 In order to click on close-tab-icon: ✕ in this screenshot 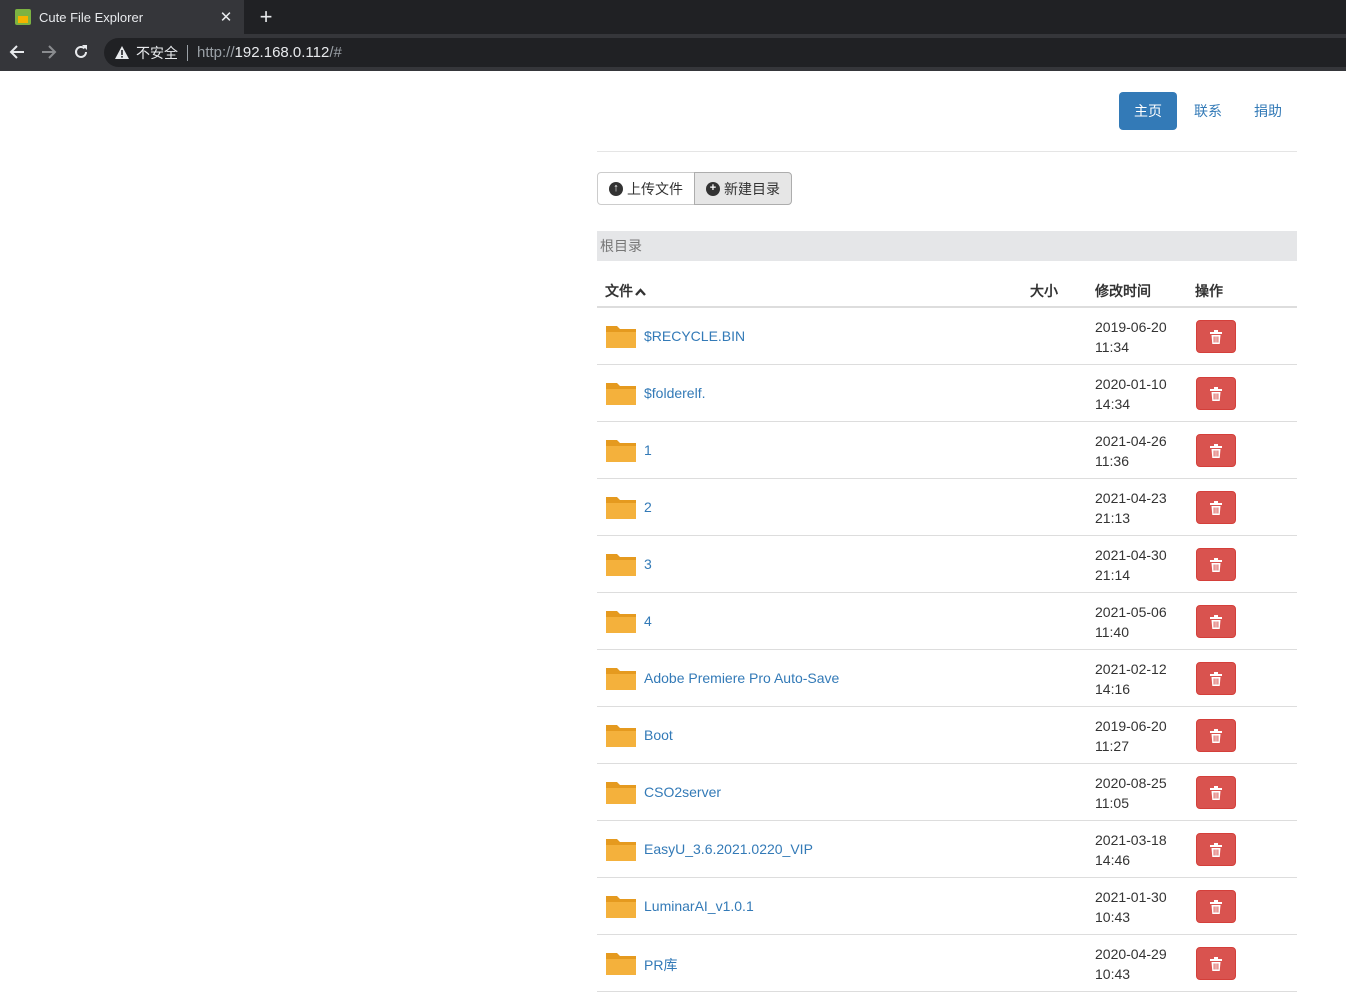, I will do `click(226, 17)`.